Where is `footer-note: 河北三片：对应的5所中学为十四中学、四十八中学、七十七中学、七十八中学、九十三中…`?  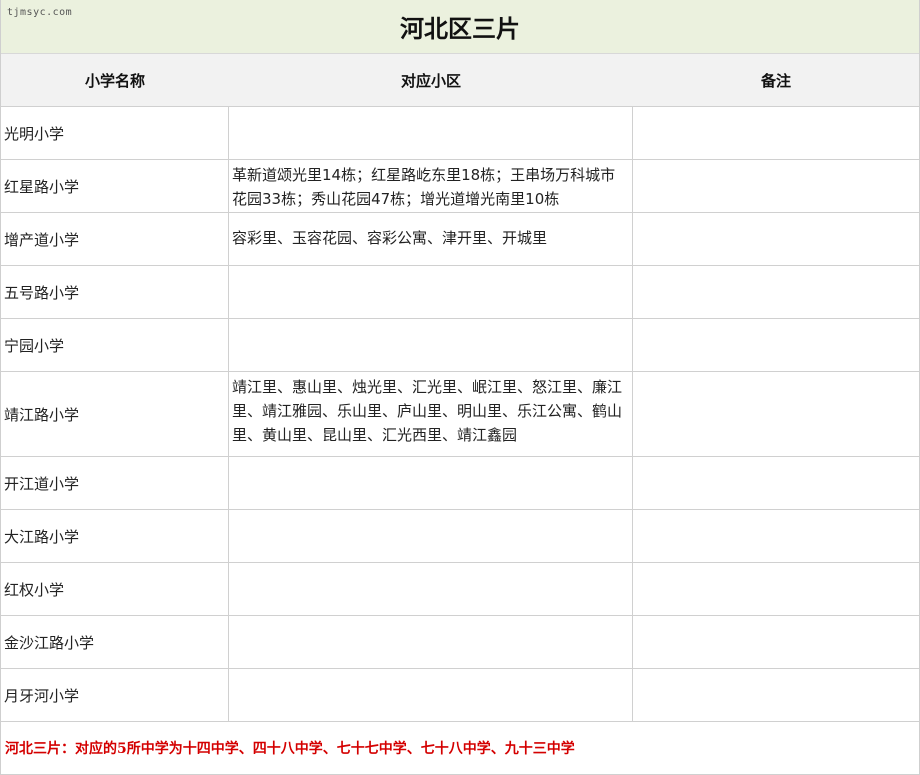
footer-note: 河北三片：对应的5所中学为十四中学、四十八中学、七十七中学、七十八中学、九十三中… is located at coordinates (460, 748).